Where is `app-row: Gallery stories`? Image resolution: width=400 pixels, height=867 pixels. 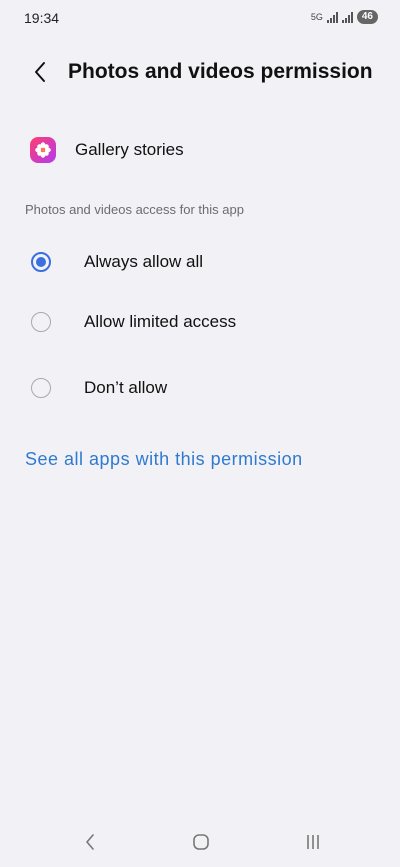
app-row: Gallery stories is located at coordinates (107, 150).